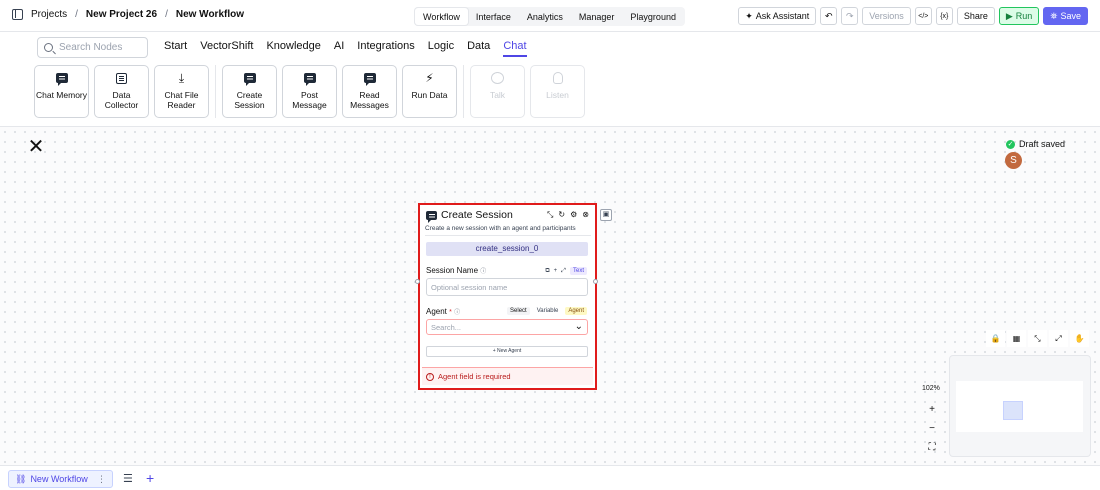 The image size is (1100, 490). What do you see at coordinates (561, 215) in the screenshot?
I see `refresh-icon: ↻` at bounding box center [561, 215].